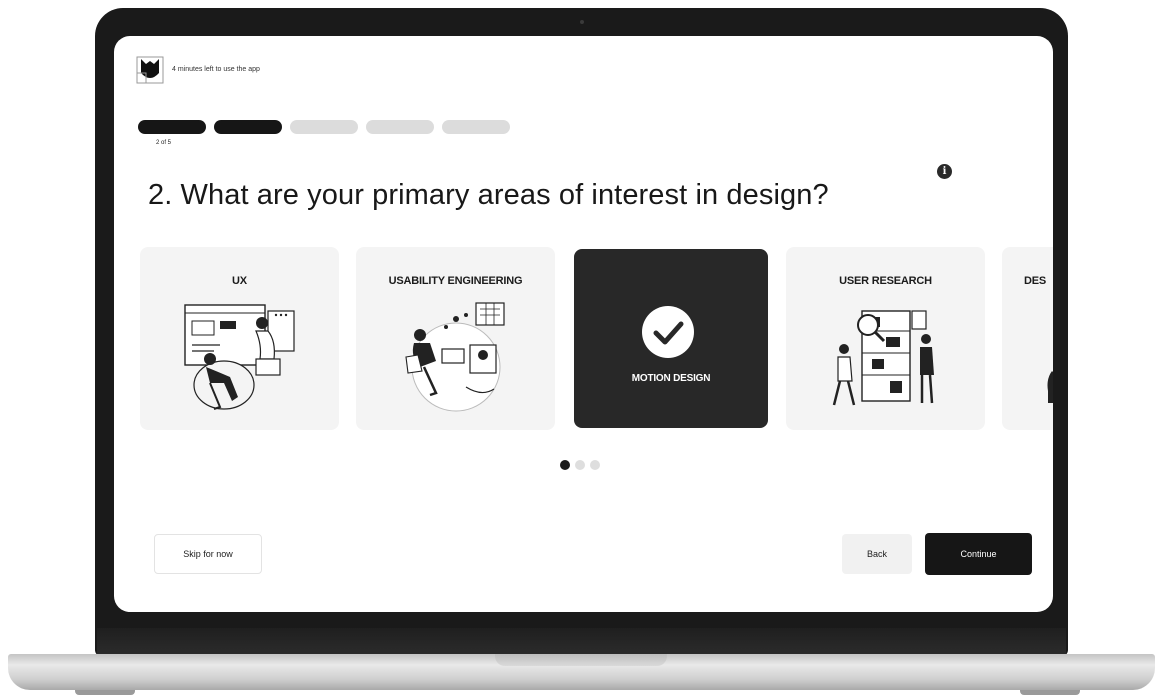 The height and width of the screenshot is (697, 1155). What do you see at coordinates (239, 281) in the screenshot?
I see `option-label: UX` at bounding box center [239, 281].